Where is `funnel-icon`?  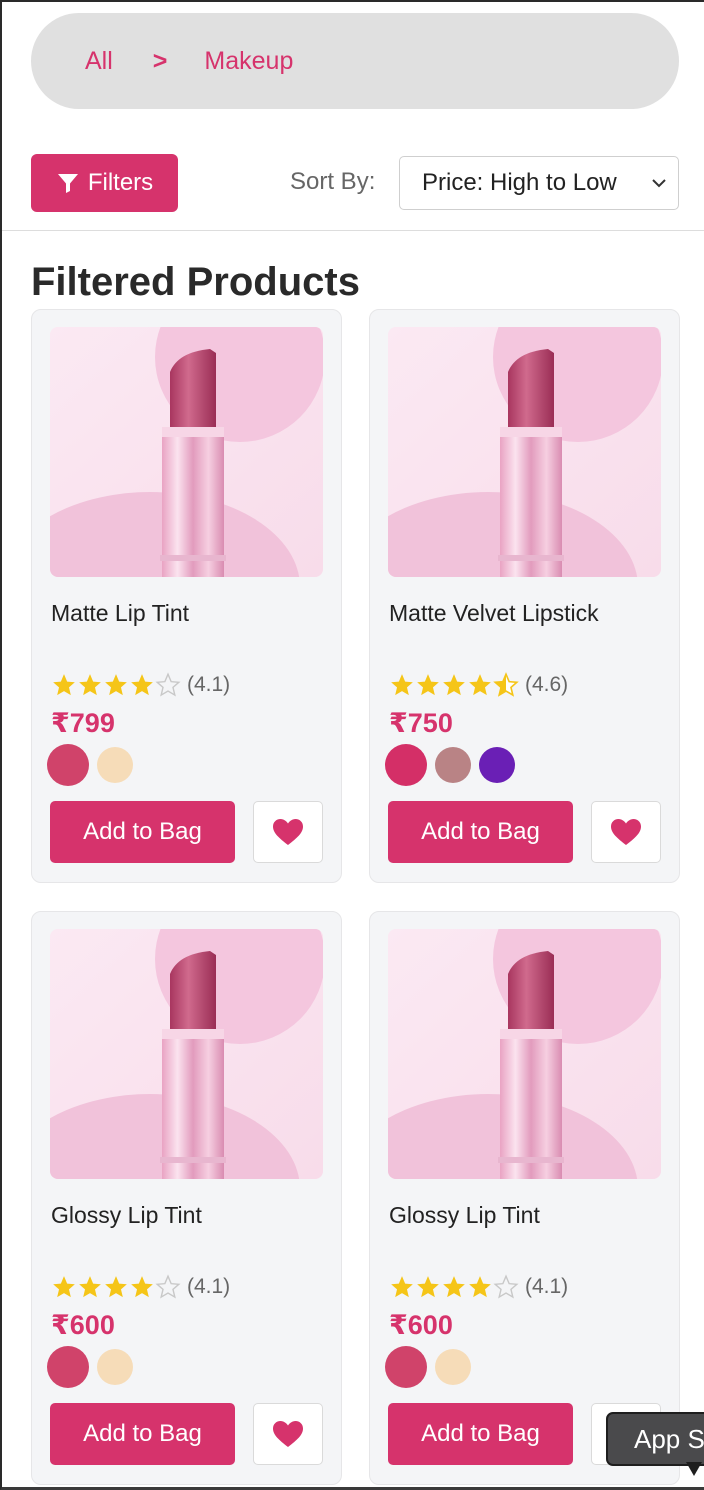 funnel-icon is located at coordinates (67, 183).